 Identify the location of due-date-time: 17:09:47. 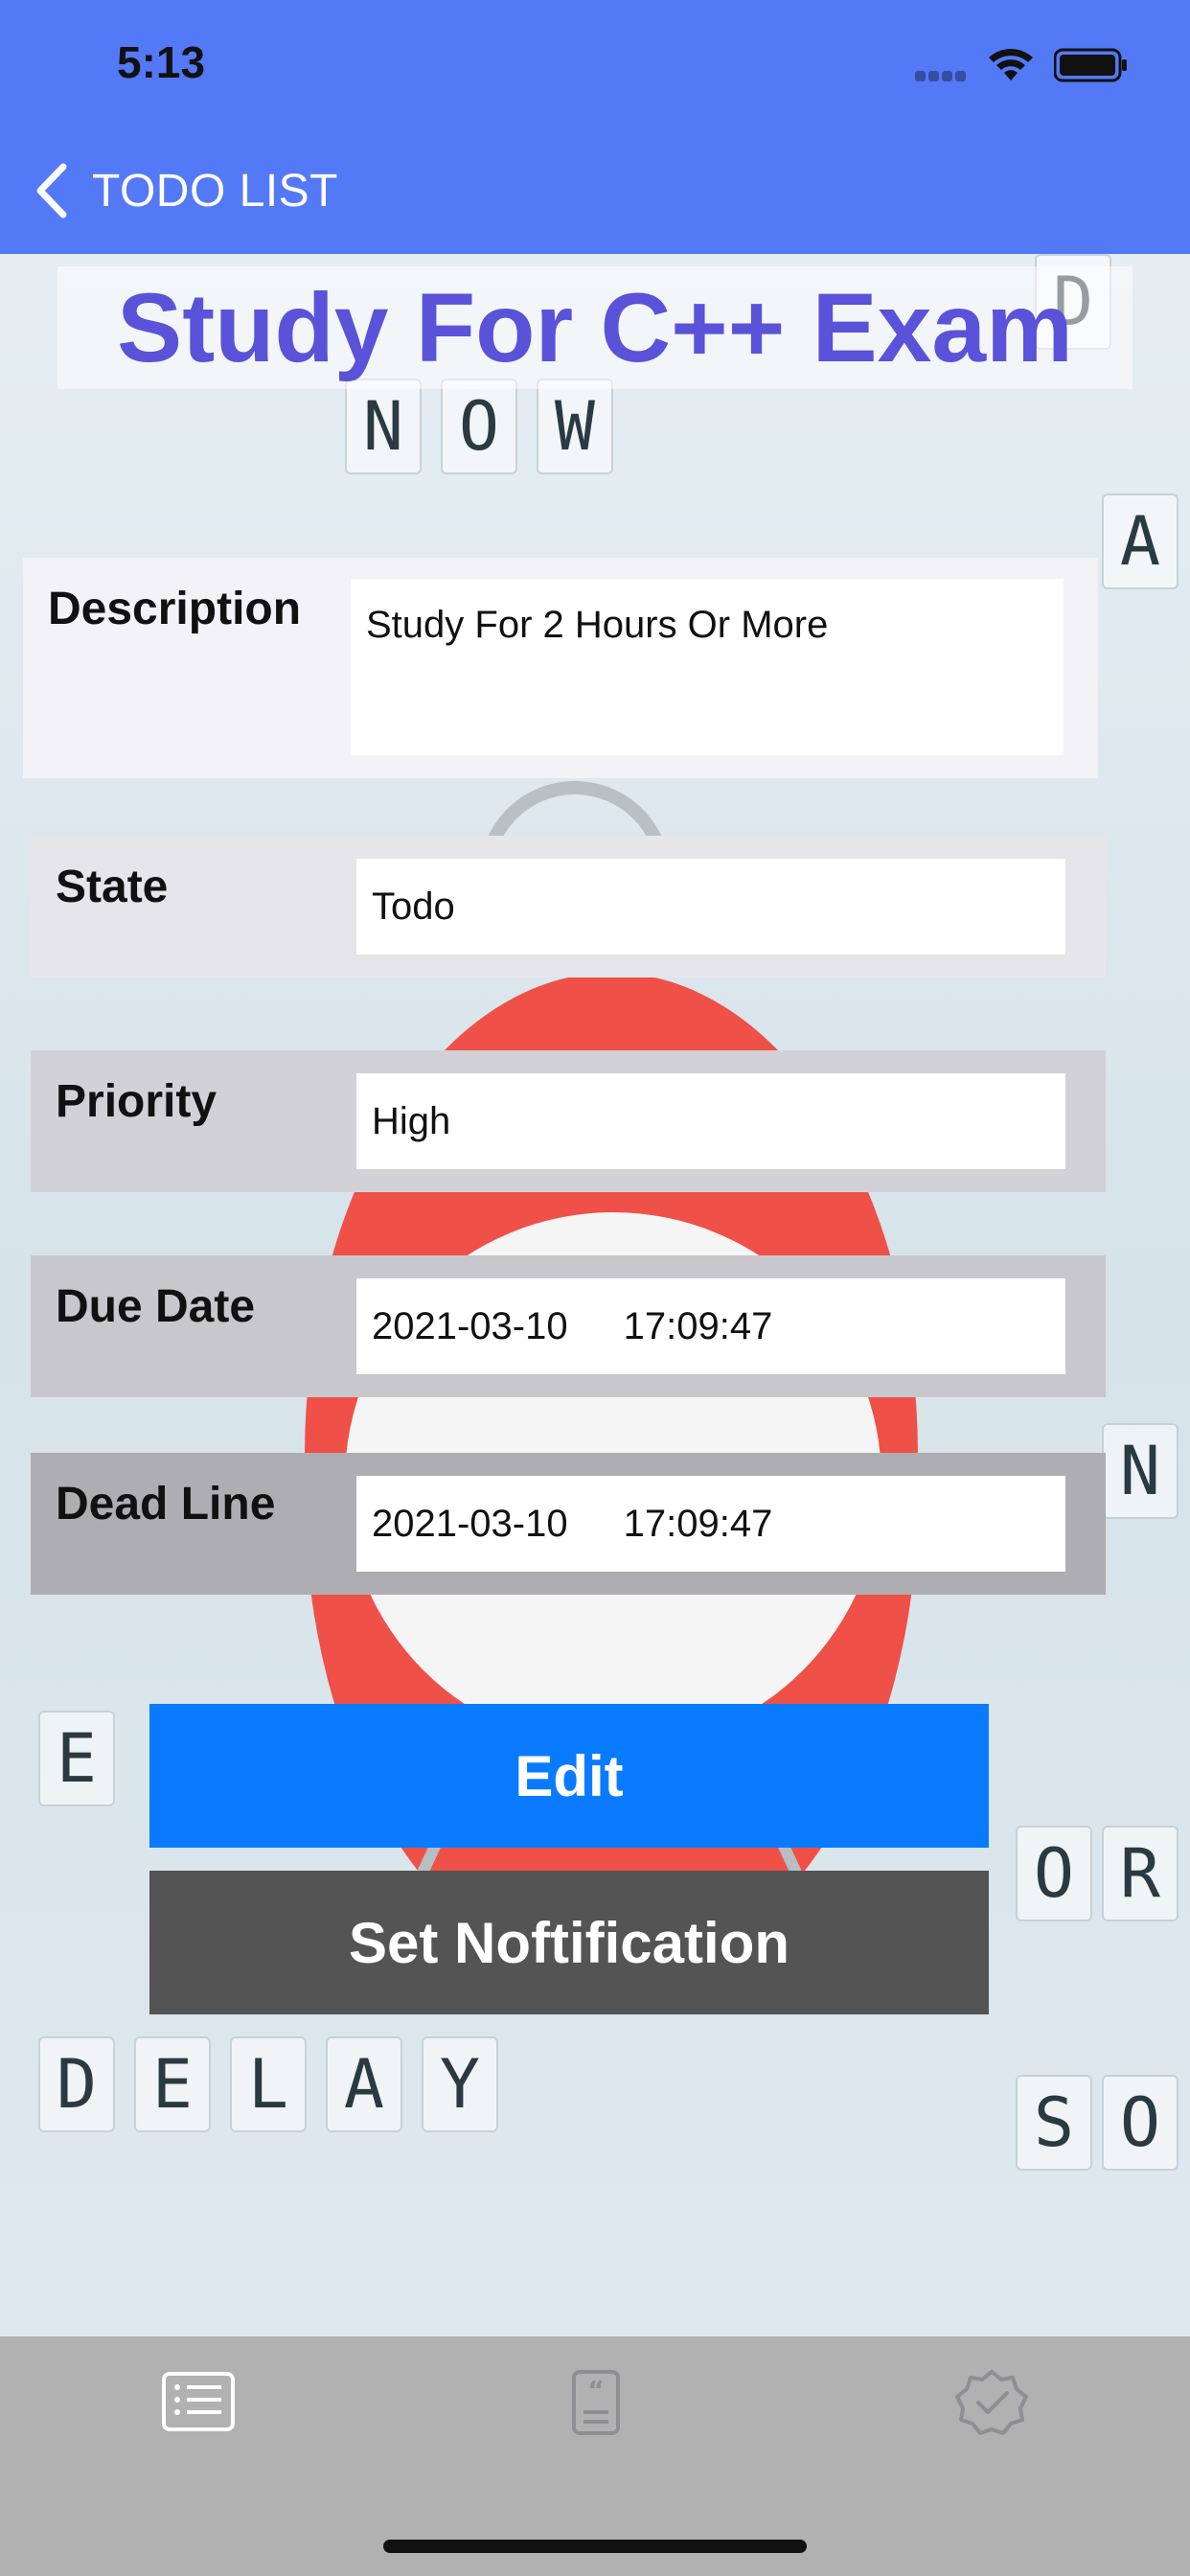
(698, 1325).